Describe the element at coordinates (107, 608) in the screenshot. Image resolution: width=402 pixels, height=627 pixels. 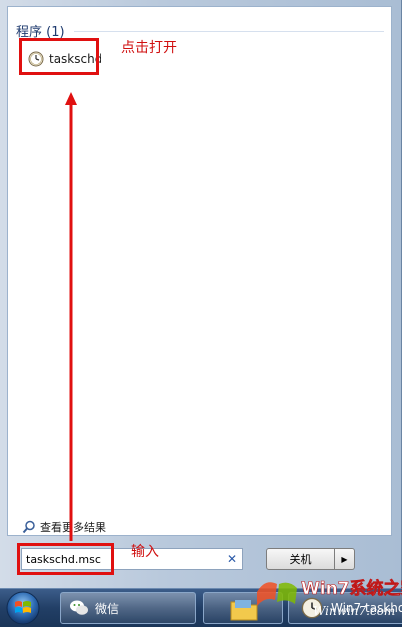
I see `taskbar-app-label: 微信` at that location.